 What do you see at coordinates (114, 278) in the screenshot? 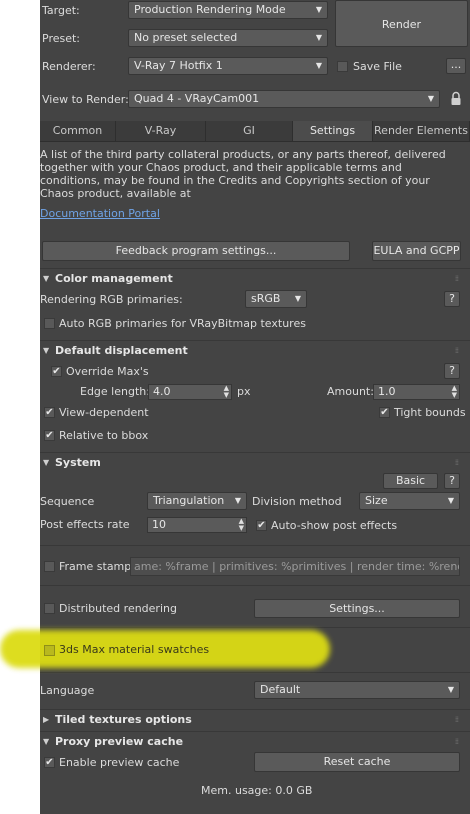
I see `color-management-title: Color management` at bounding box center [114, 278].